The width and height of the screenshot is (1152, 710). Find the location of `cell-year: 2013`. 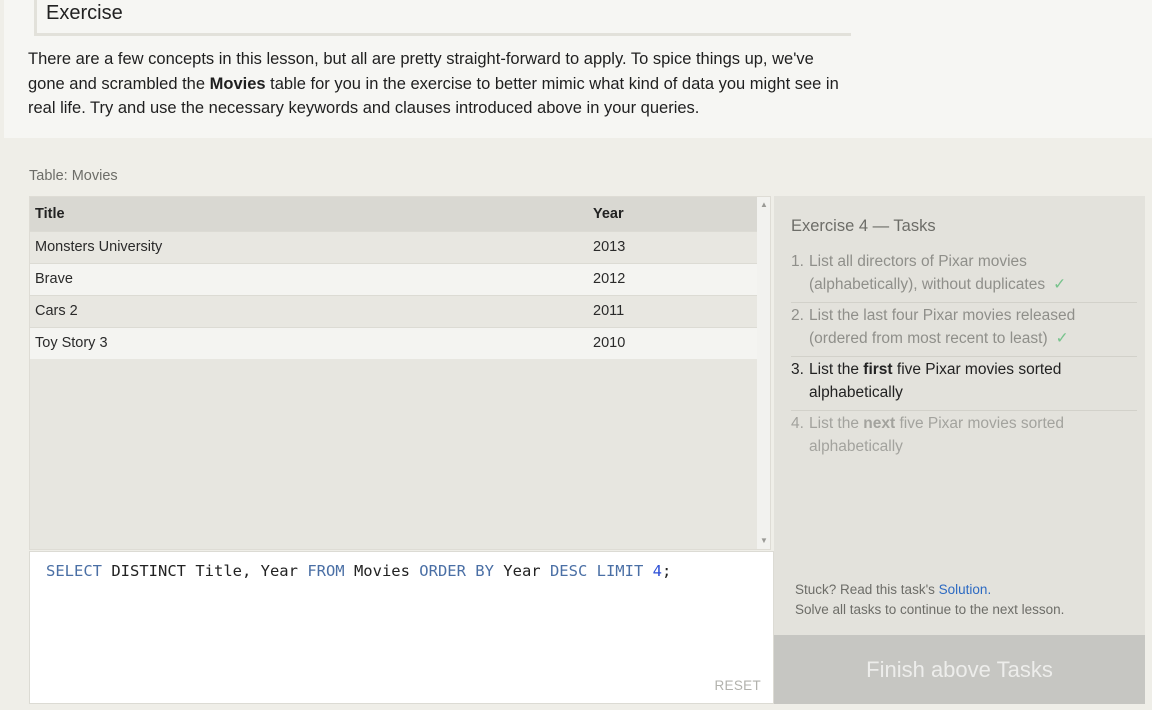

cell-year: 2013 is located at coordinates (609, 247).